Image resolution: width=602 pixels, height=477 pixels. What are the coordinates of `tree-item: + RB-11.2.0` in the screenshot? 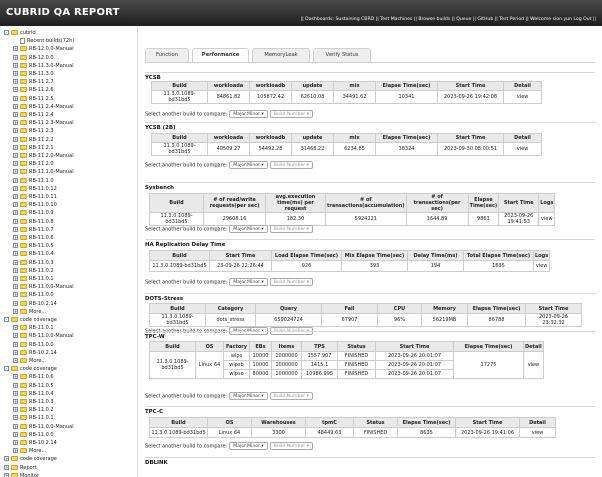 It's located at (33, 164).